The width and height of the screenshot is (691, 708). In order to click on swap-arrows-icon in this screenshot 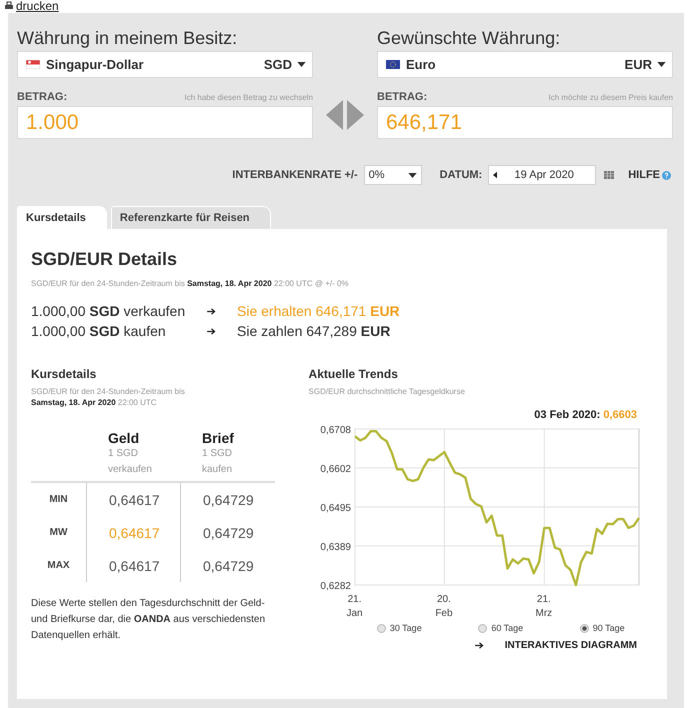, I will do `click(345, 115)`.